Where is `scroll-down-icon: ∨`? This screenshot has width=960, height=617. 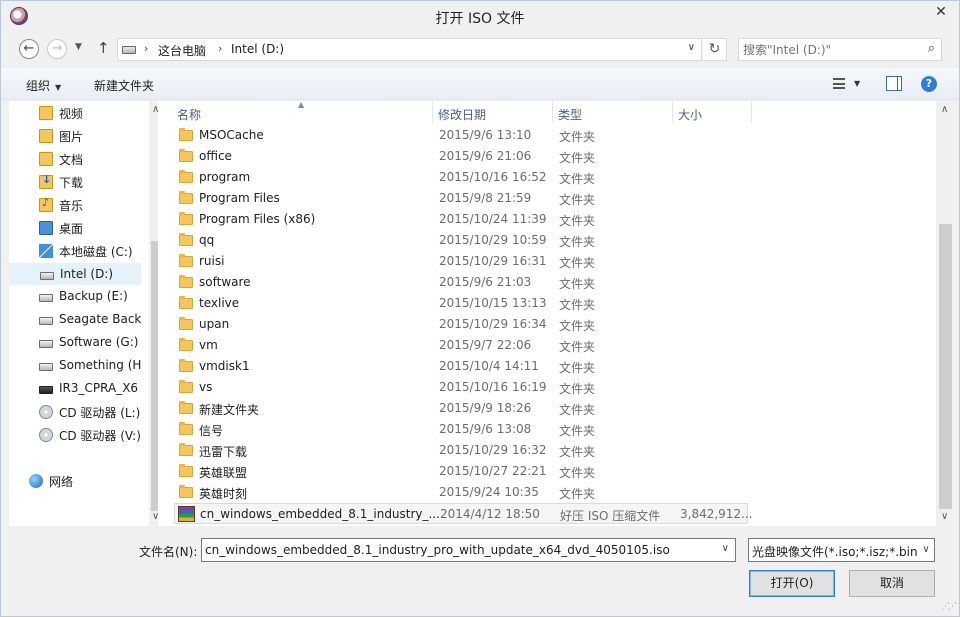 scroll-down-icon: ∨ is located at coordinates (944, 516).